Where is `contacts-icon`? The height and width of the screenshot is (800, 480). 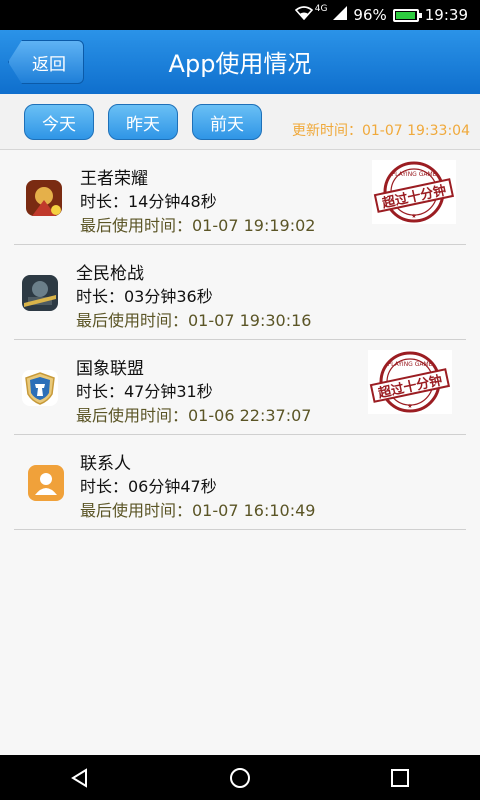
contacts-icon is located at coordinates (46, 483).